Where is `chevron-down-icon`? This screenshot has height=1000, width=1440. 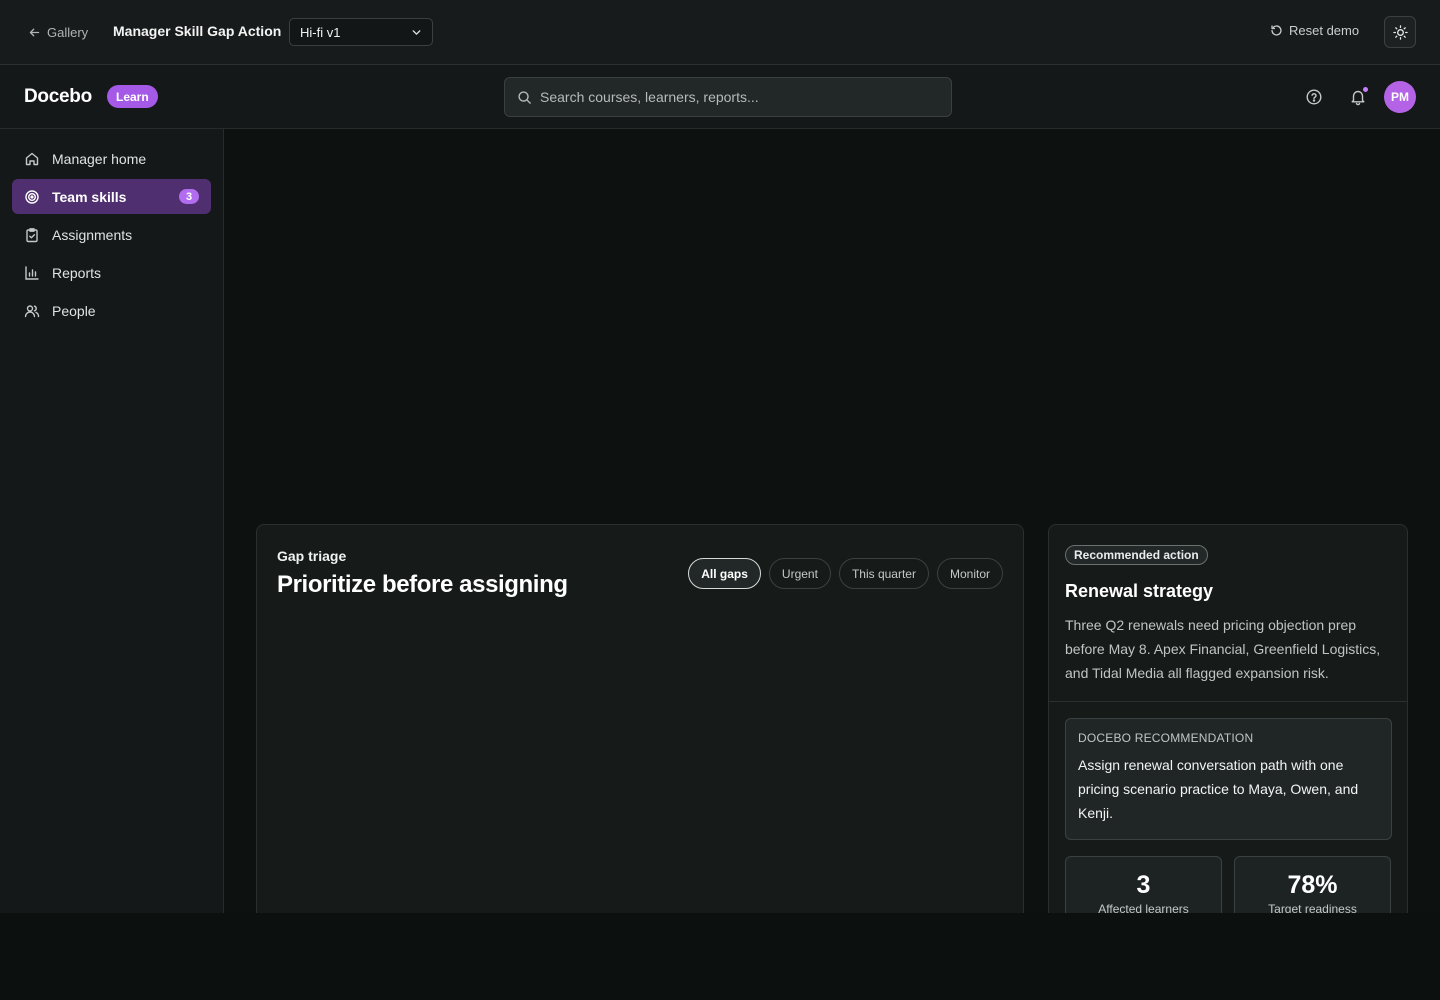 chevron-down-icon is located at coordinates (416, 32).